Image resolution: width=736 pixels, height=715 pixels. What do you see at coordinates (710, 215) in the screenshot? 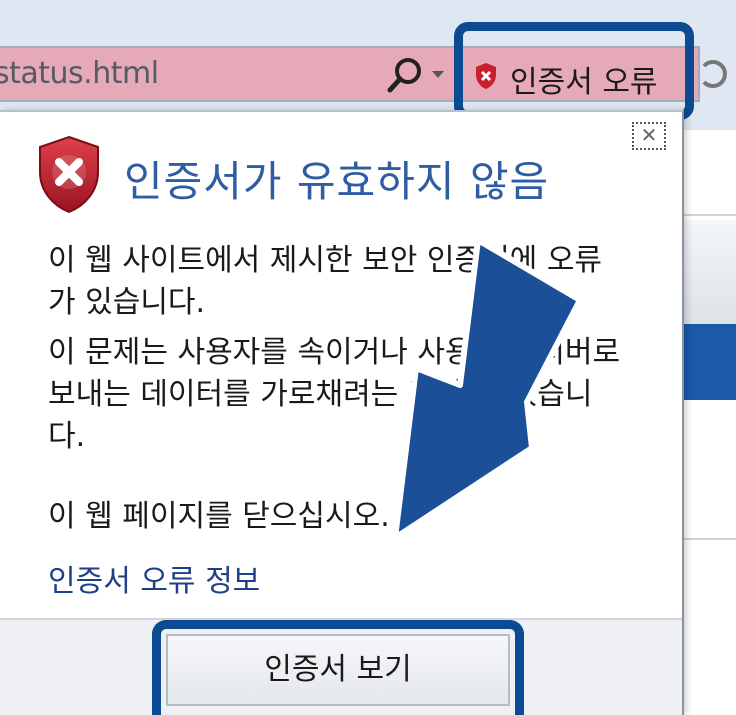
I see `page-divider` at bounding box center [710, 215].